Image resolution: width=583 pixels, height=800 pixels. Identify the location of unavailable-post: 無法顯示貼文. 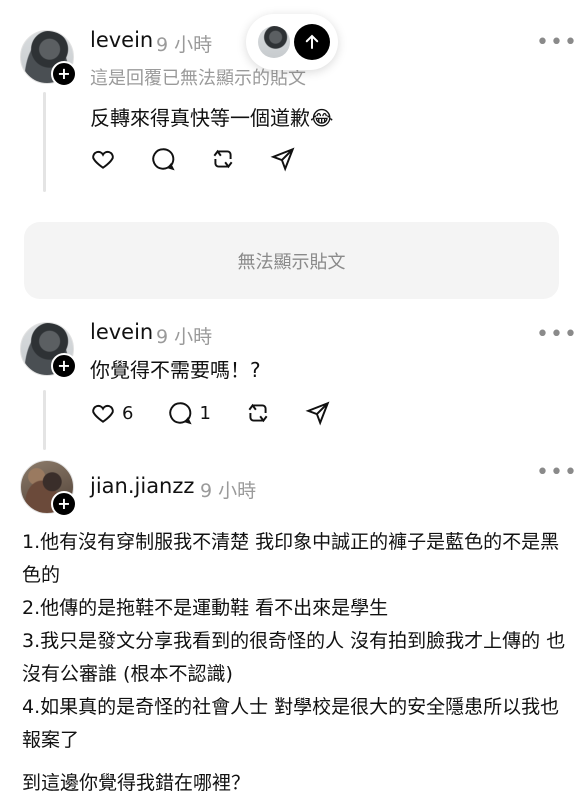
(291, 260).